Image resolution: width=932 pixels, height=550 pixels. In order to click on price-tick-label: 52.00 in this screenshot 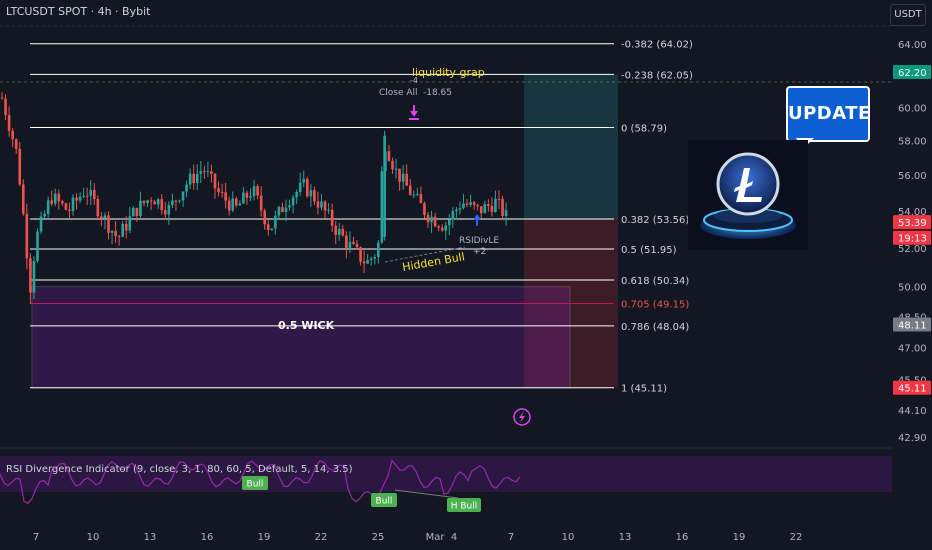, I will do `click(912, 249)`.